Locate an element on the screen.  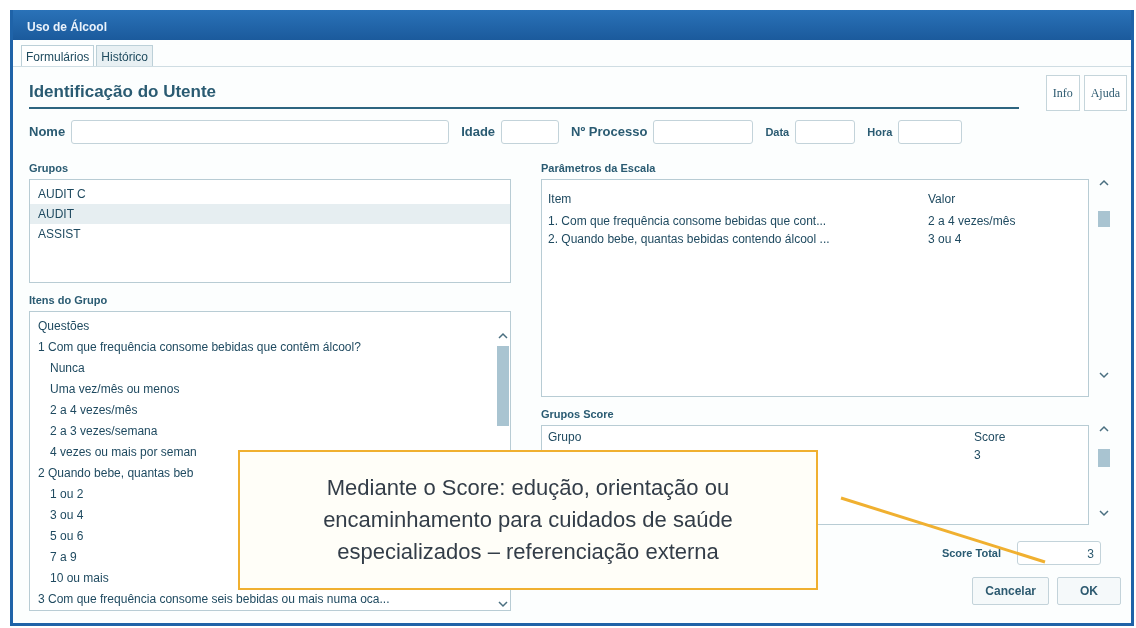
column-header: Score is located at coordinates (990, 437).